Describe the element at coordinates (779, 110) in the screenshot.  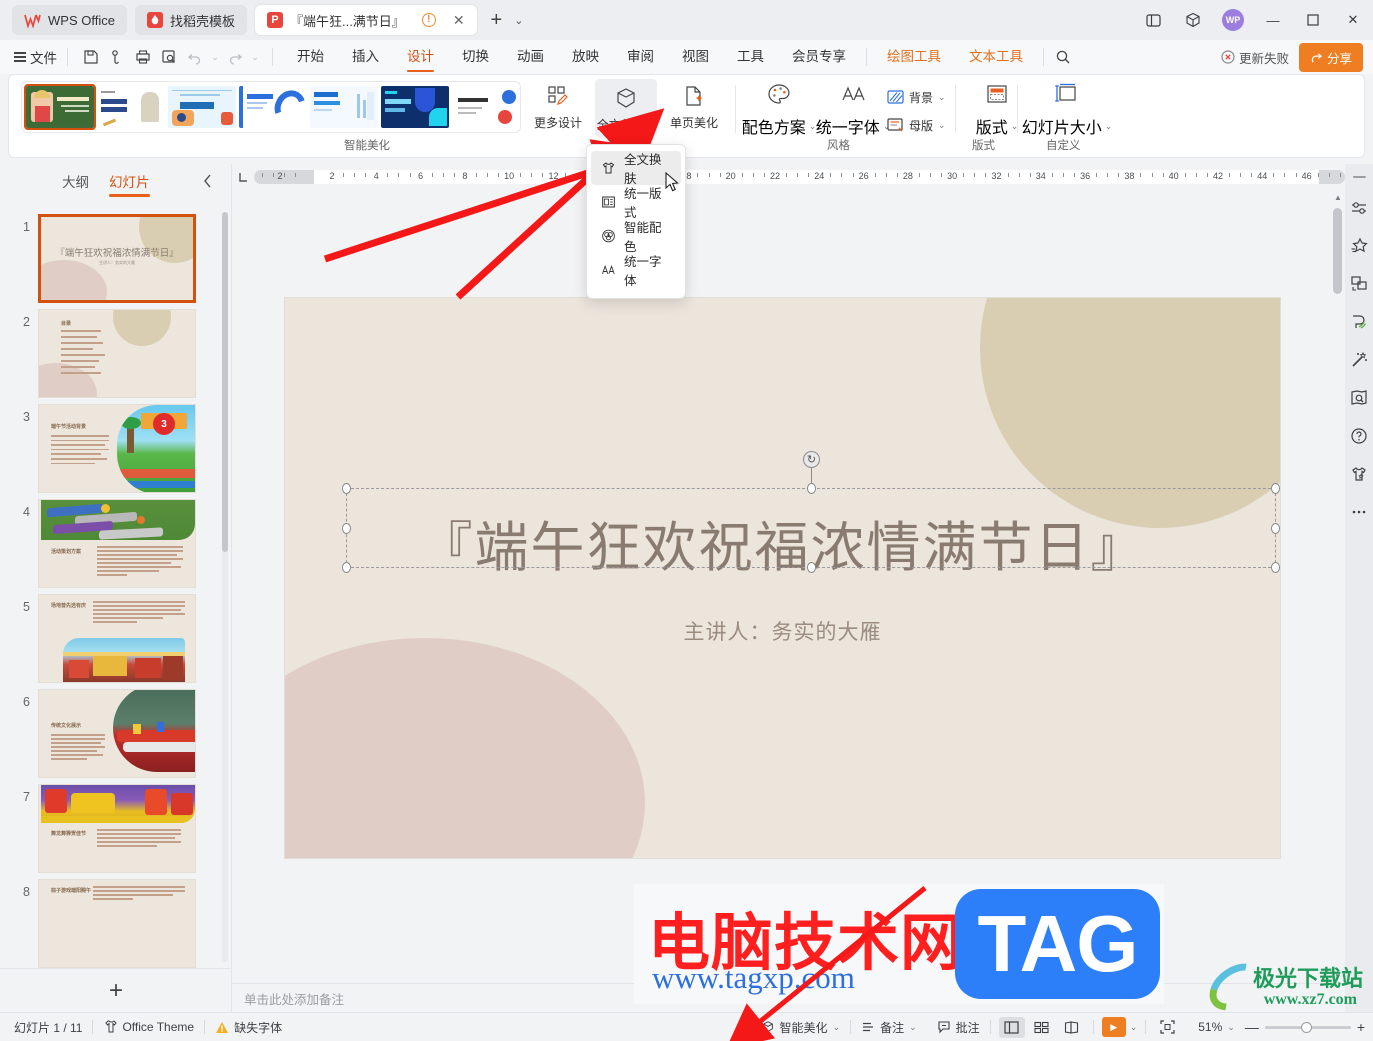
I see `color-scheme-button: 配色方案 ⌄` at that location.